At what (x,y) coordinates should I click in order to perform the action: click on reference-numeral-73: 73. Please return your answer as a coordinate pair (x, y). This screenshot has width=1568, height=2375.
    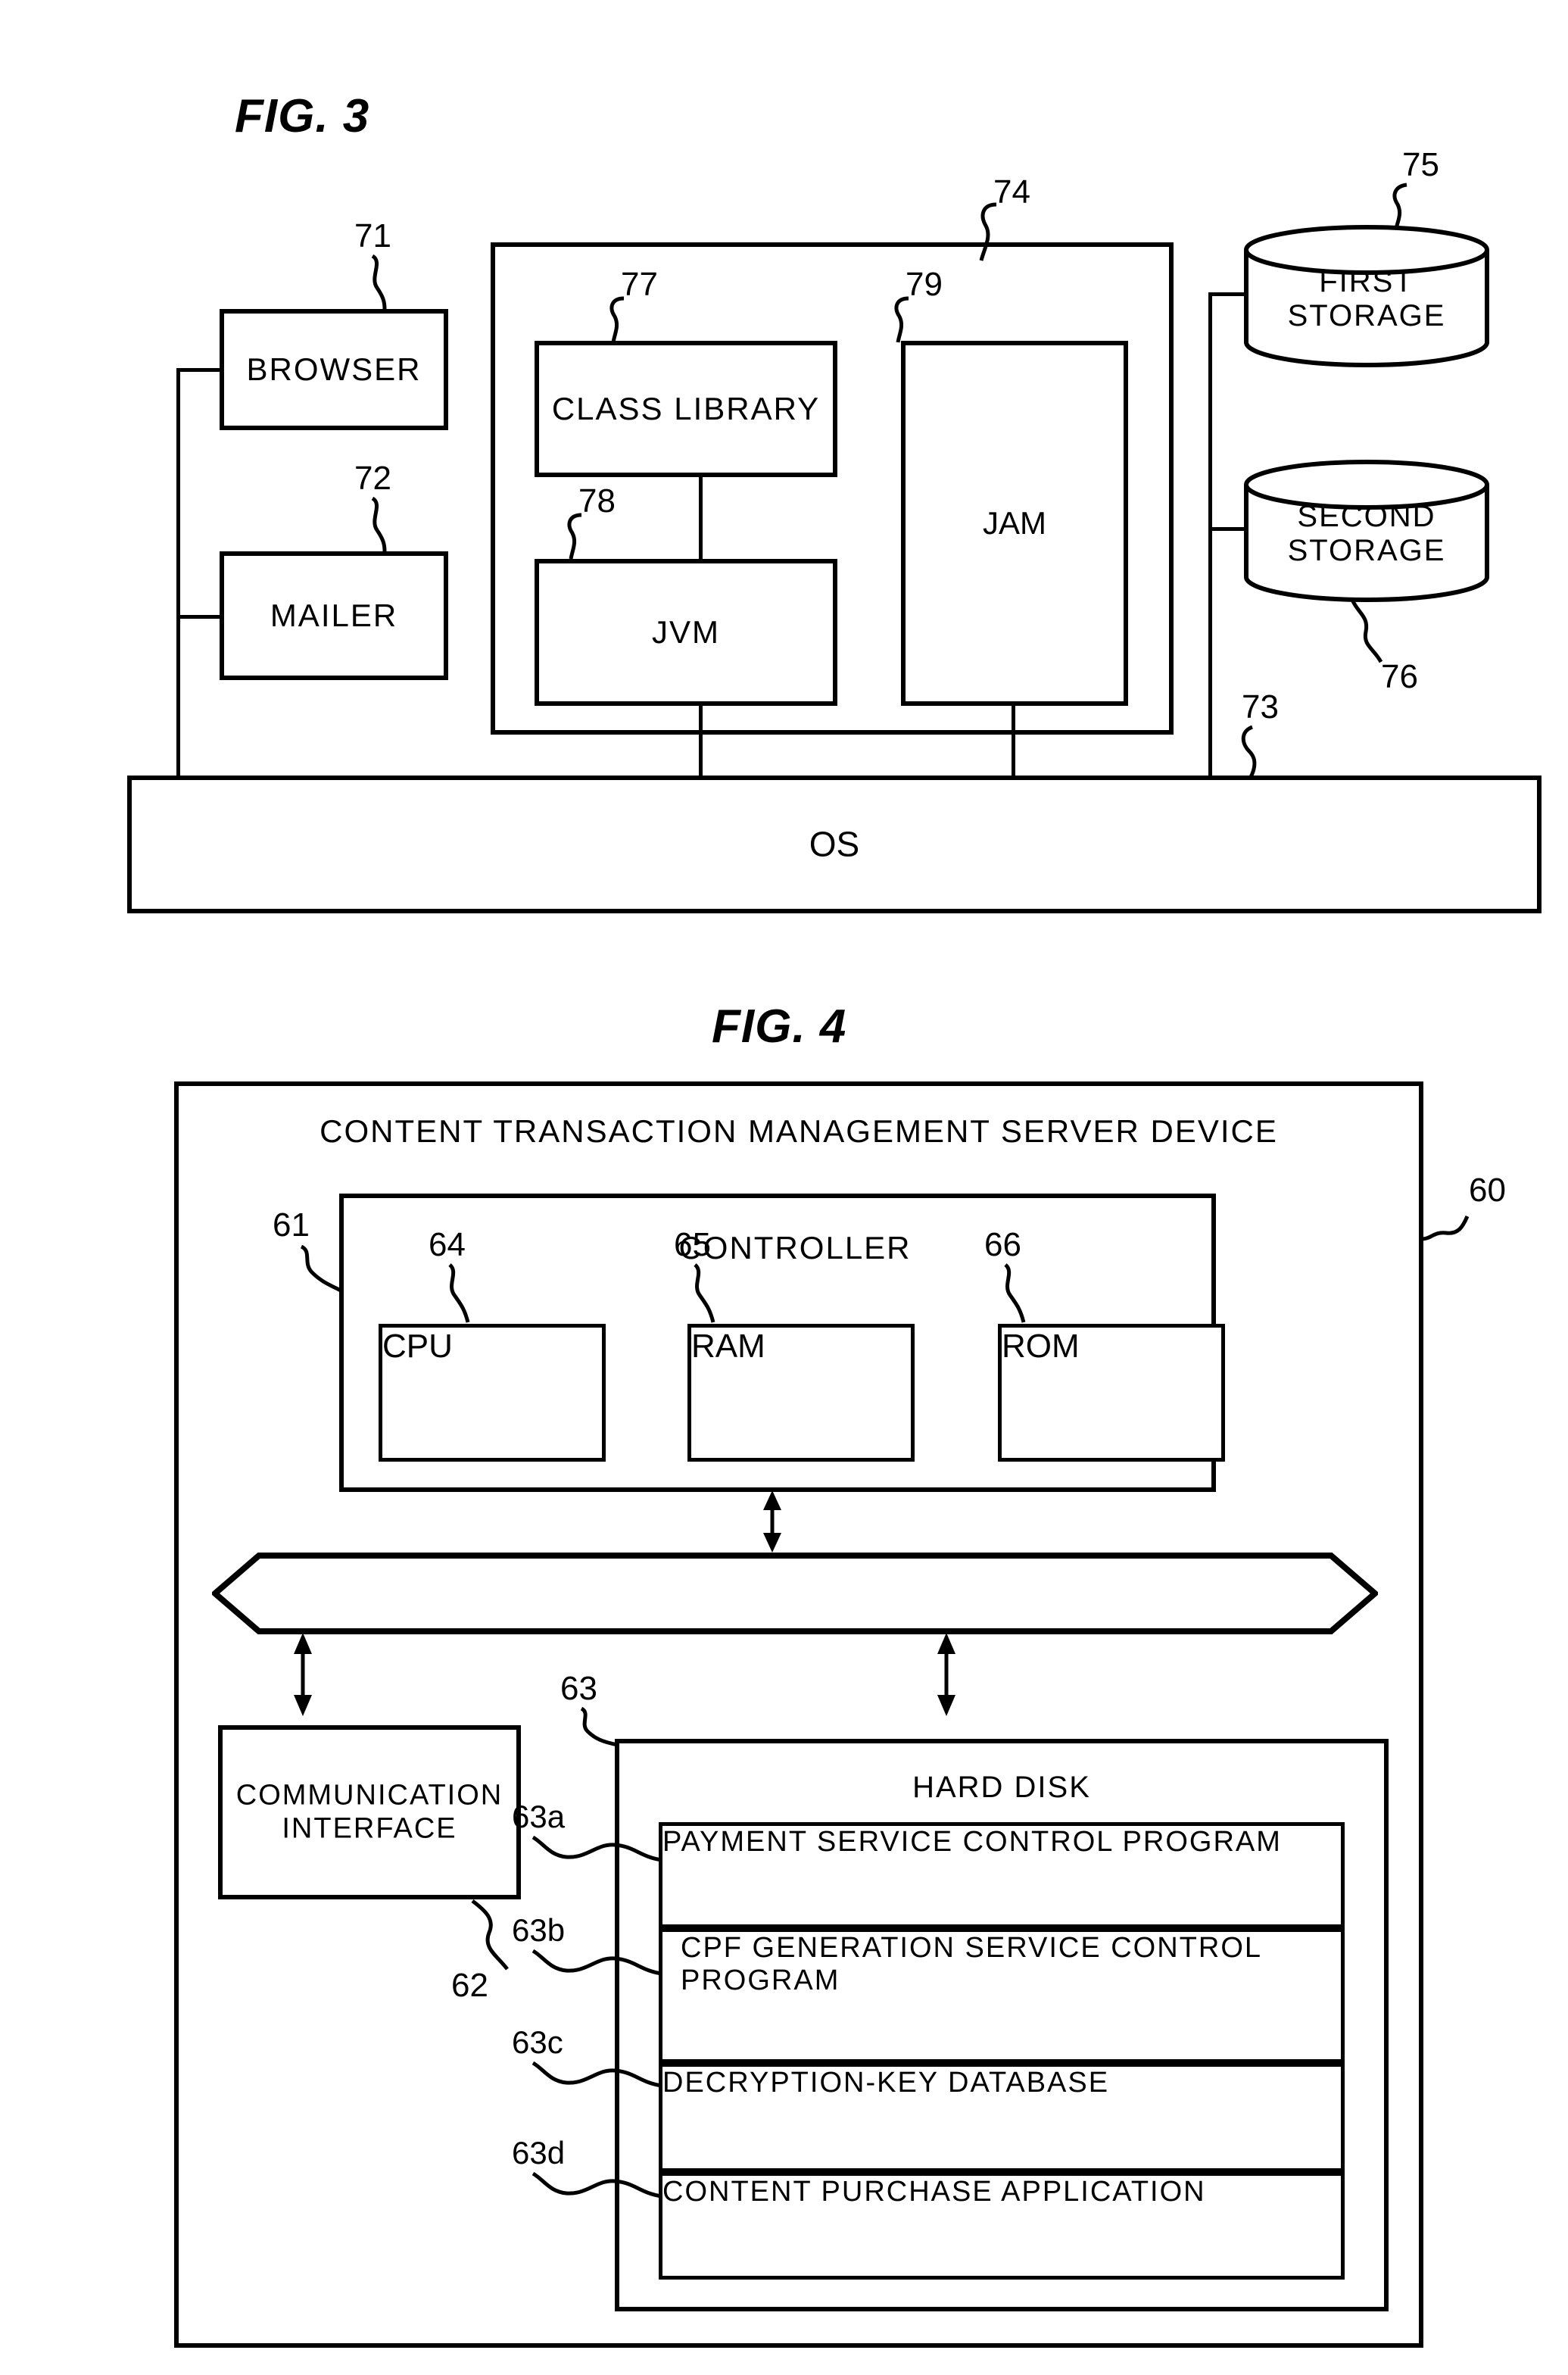
    Looking at the image, I should click on (1260, 707).